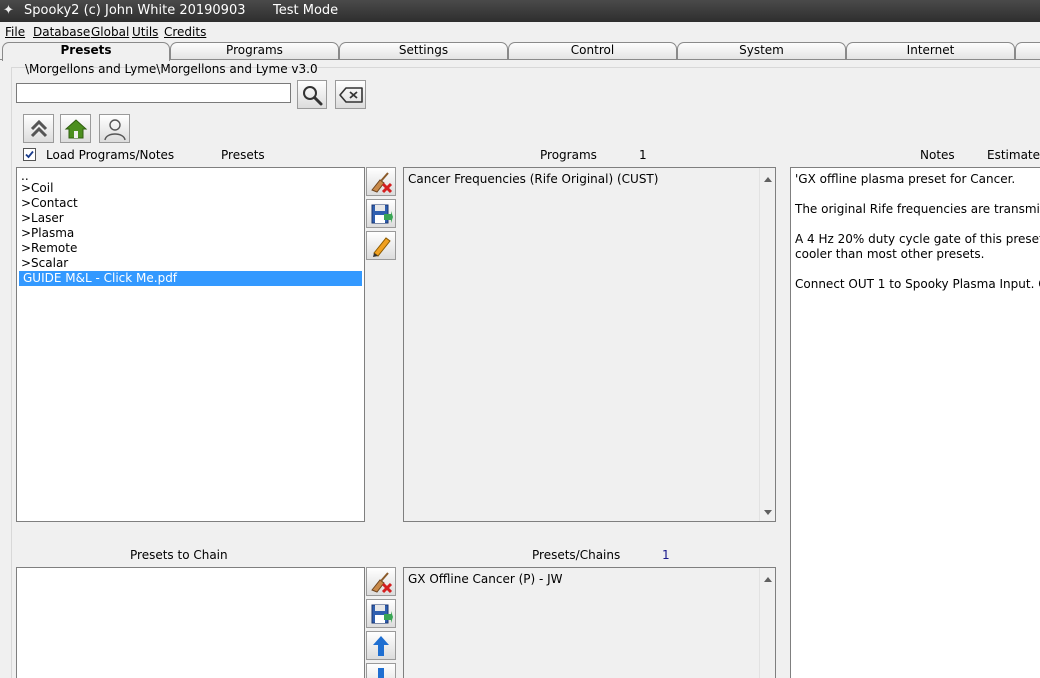 The image size is (1040, 678). Describe the element at coordinates (135, 10) in the screenshot. I see `window-title: Spooky2 (c) John White 20190903` at that location.